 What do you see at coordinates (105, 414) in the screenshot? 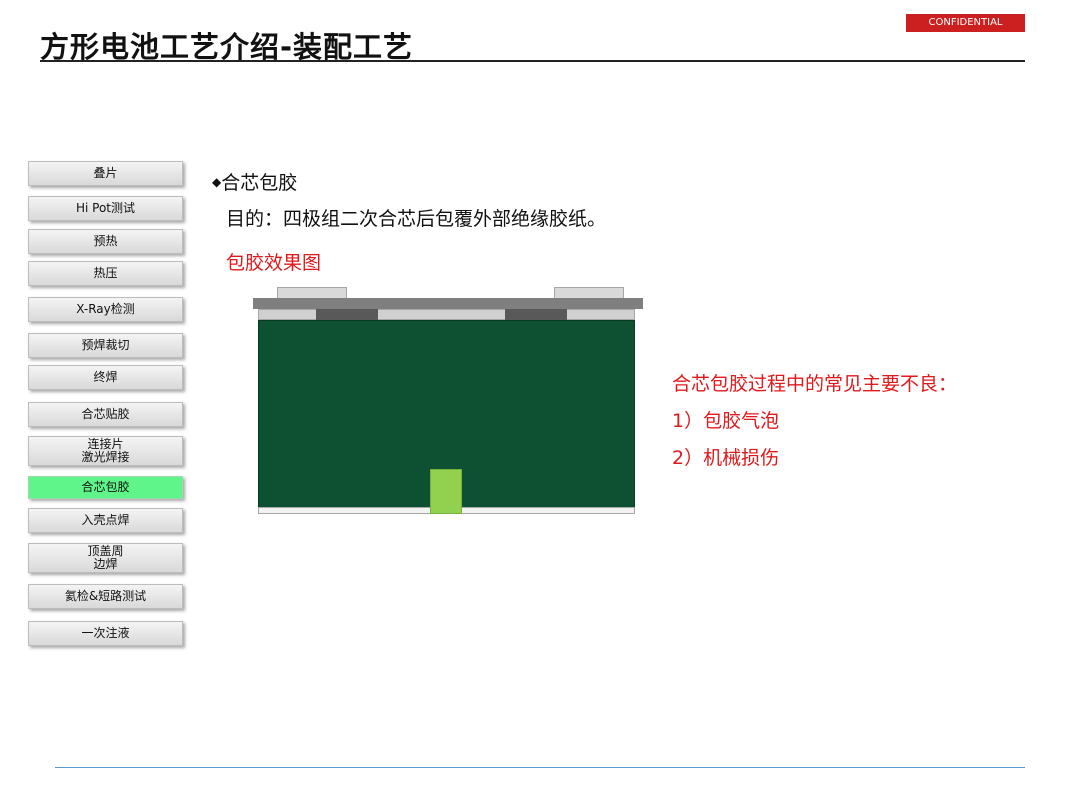
I see `step-core-taping: 合芯贴胶` at bounding box center [105, 414].